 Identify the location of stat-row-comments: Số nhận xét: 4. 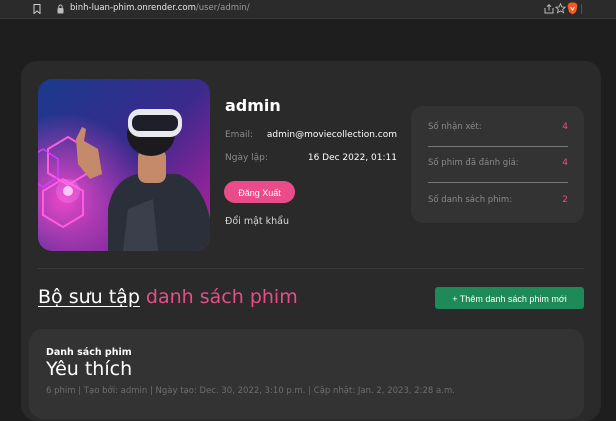
(498, 131).